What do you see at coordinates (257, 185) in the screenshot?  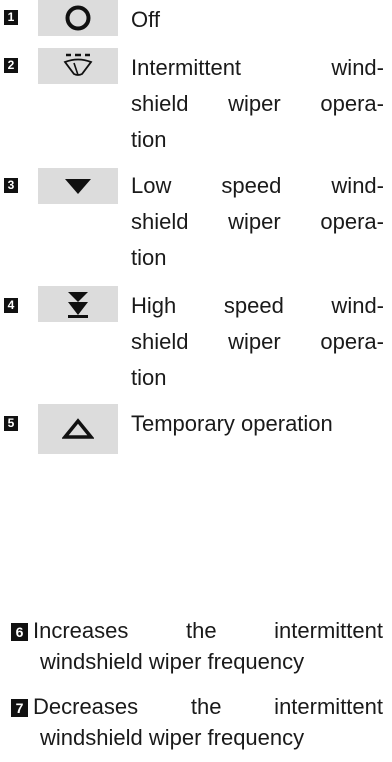 I see `description-line: Low speed wind-` at bounding box center [257, 185].